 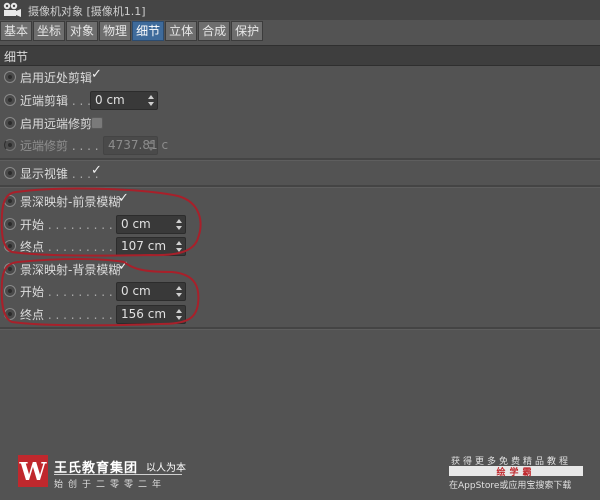 I want to click on param-label: 启用近处剪辑, so click(x=56, y=78).